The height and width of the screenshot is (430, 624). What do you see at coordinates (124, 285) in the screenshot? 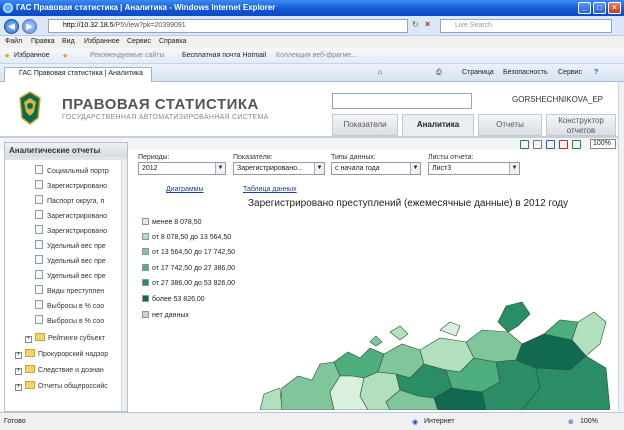
I see `tree-scrollbar` at bounding box center [124, 285].